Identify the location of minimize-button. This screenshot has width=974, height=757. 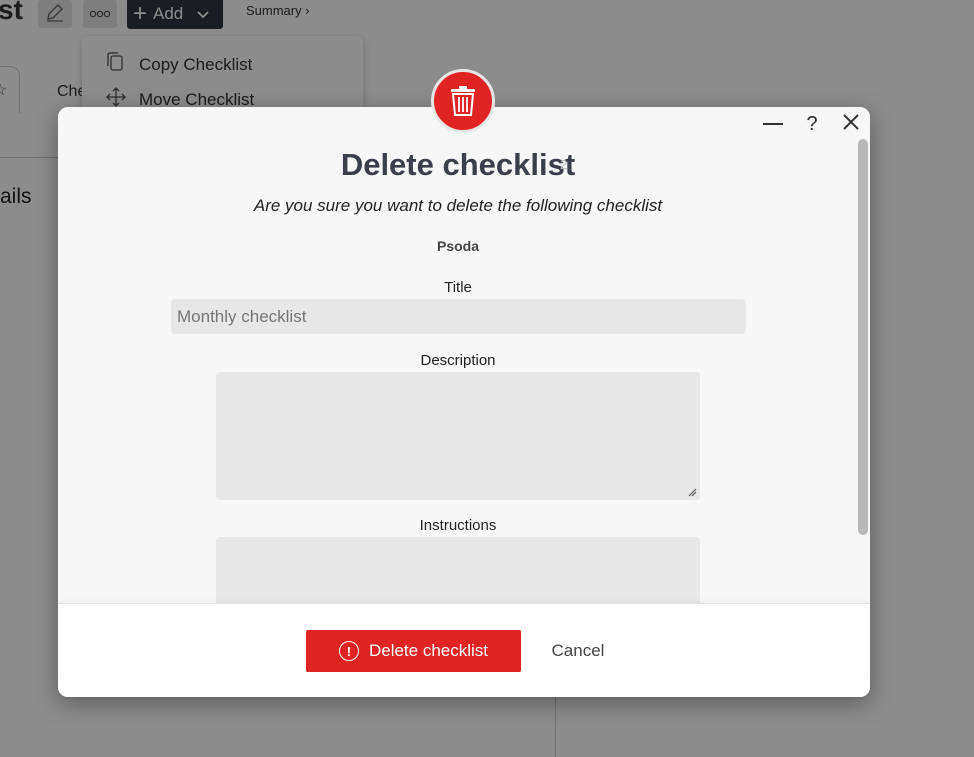
(773, 124).